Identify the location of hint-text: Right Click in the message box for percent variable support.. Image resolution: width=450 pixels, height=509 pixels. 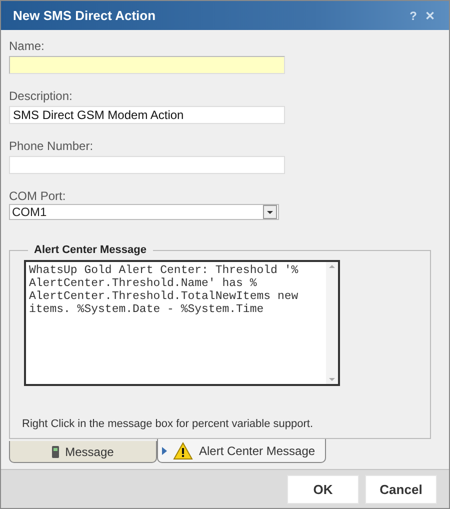
(168, 424).